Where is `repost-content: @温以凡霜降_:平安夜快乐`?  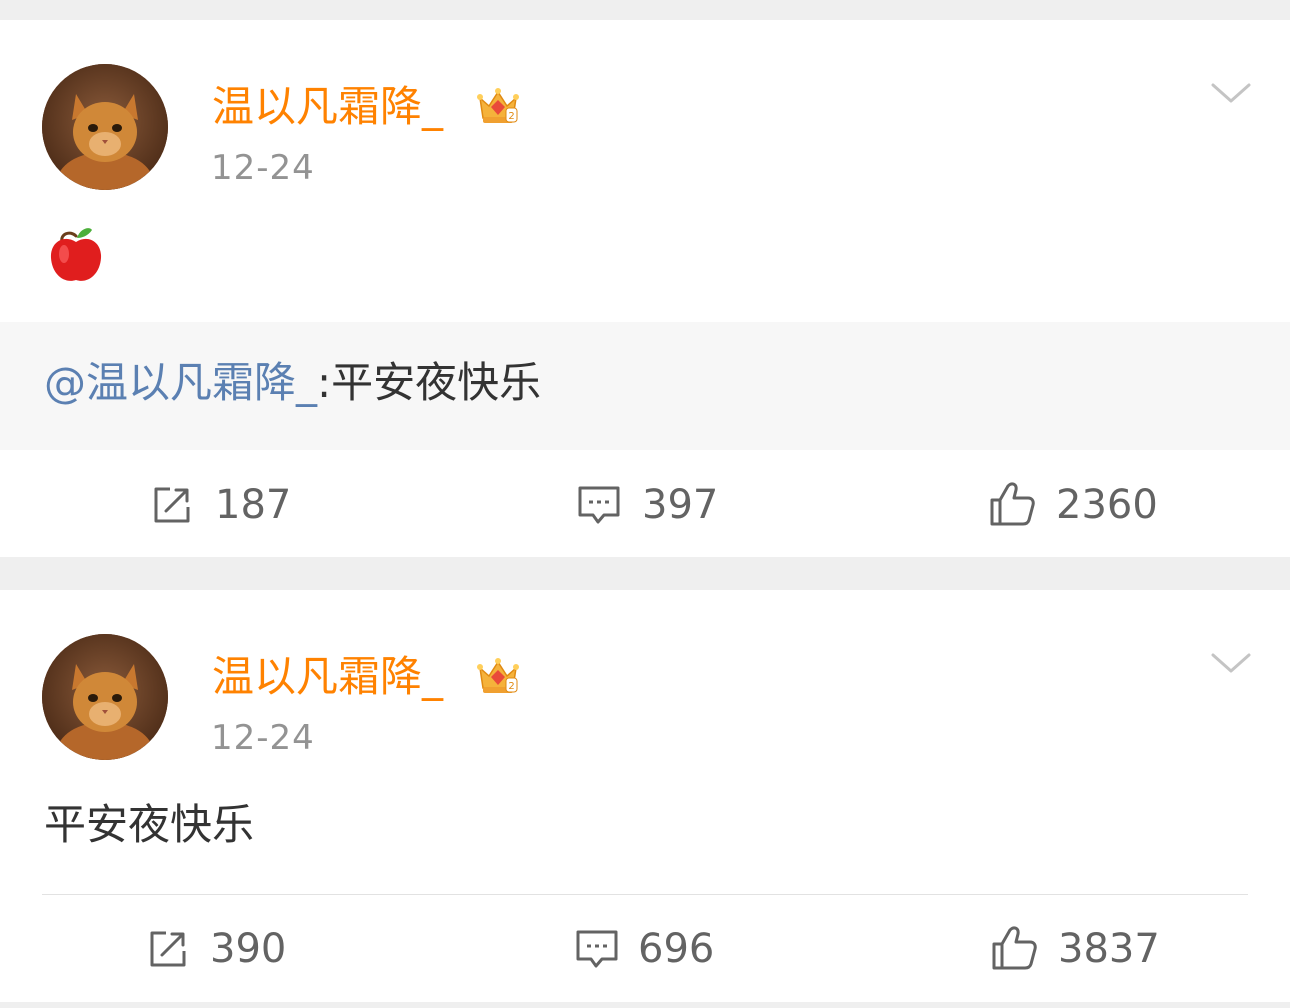 repost-content: @温以凡霜降_:平安夜快乐 is located at coordinates (292, 383).